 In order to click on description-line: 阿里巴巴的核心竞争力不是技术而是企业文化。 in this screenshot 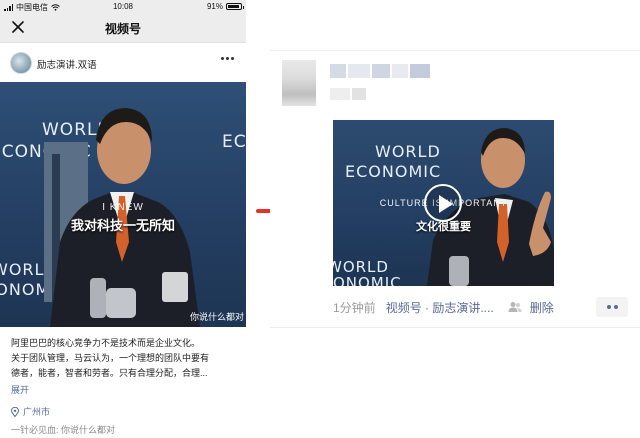, I will do `click(106, 343)`.